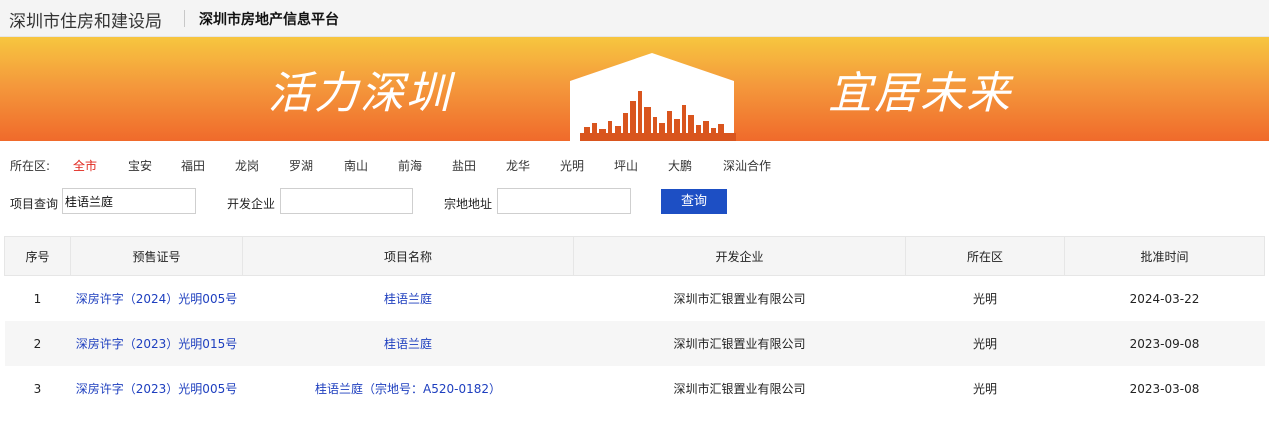 The image size is (1269, 423). I want to click on district-baoan: 宝安, so click(140, 165).